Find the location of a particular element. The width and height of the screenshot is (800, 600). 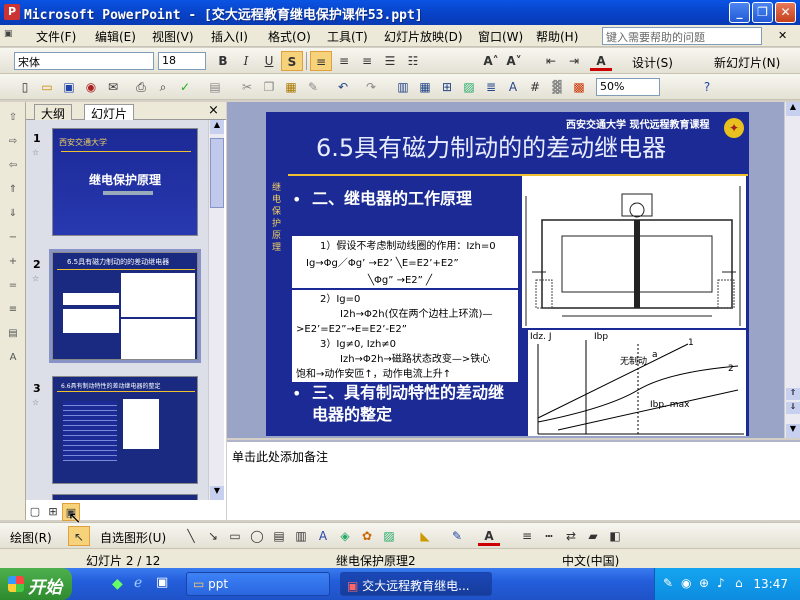

new-icon: ▯ is located at coordinates (25, 87).